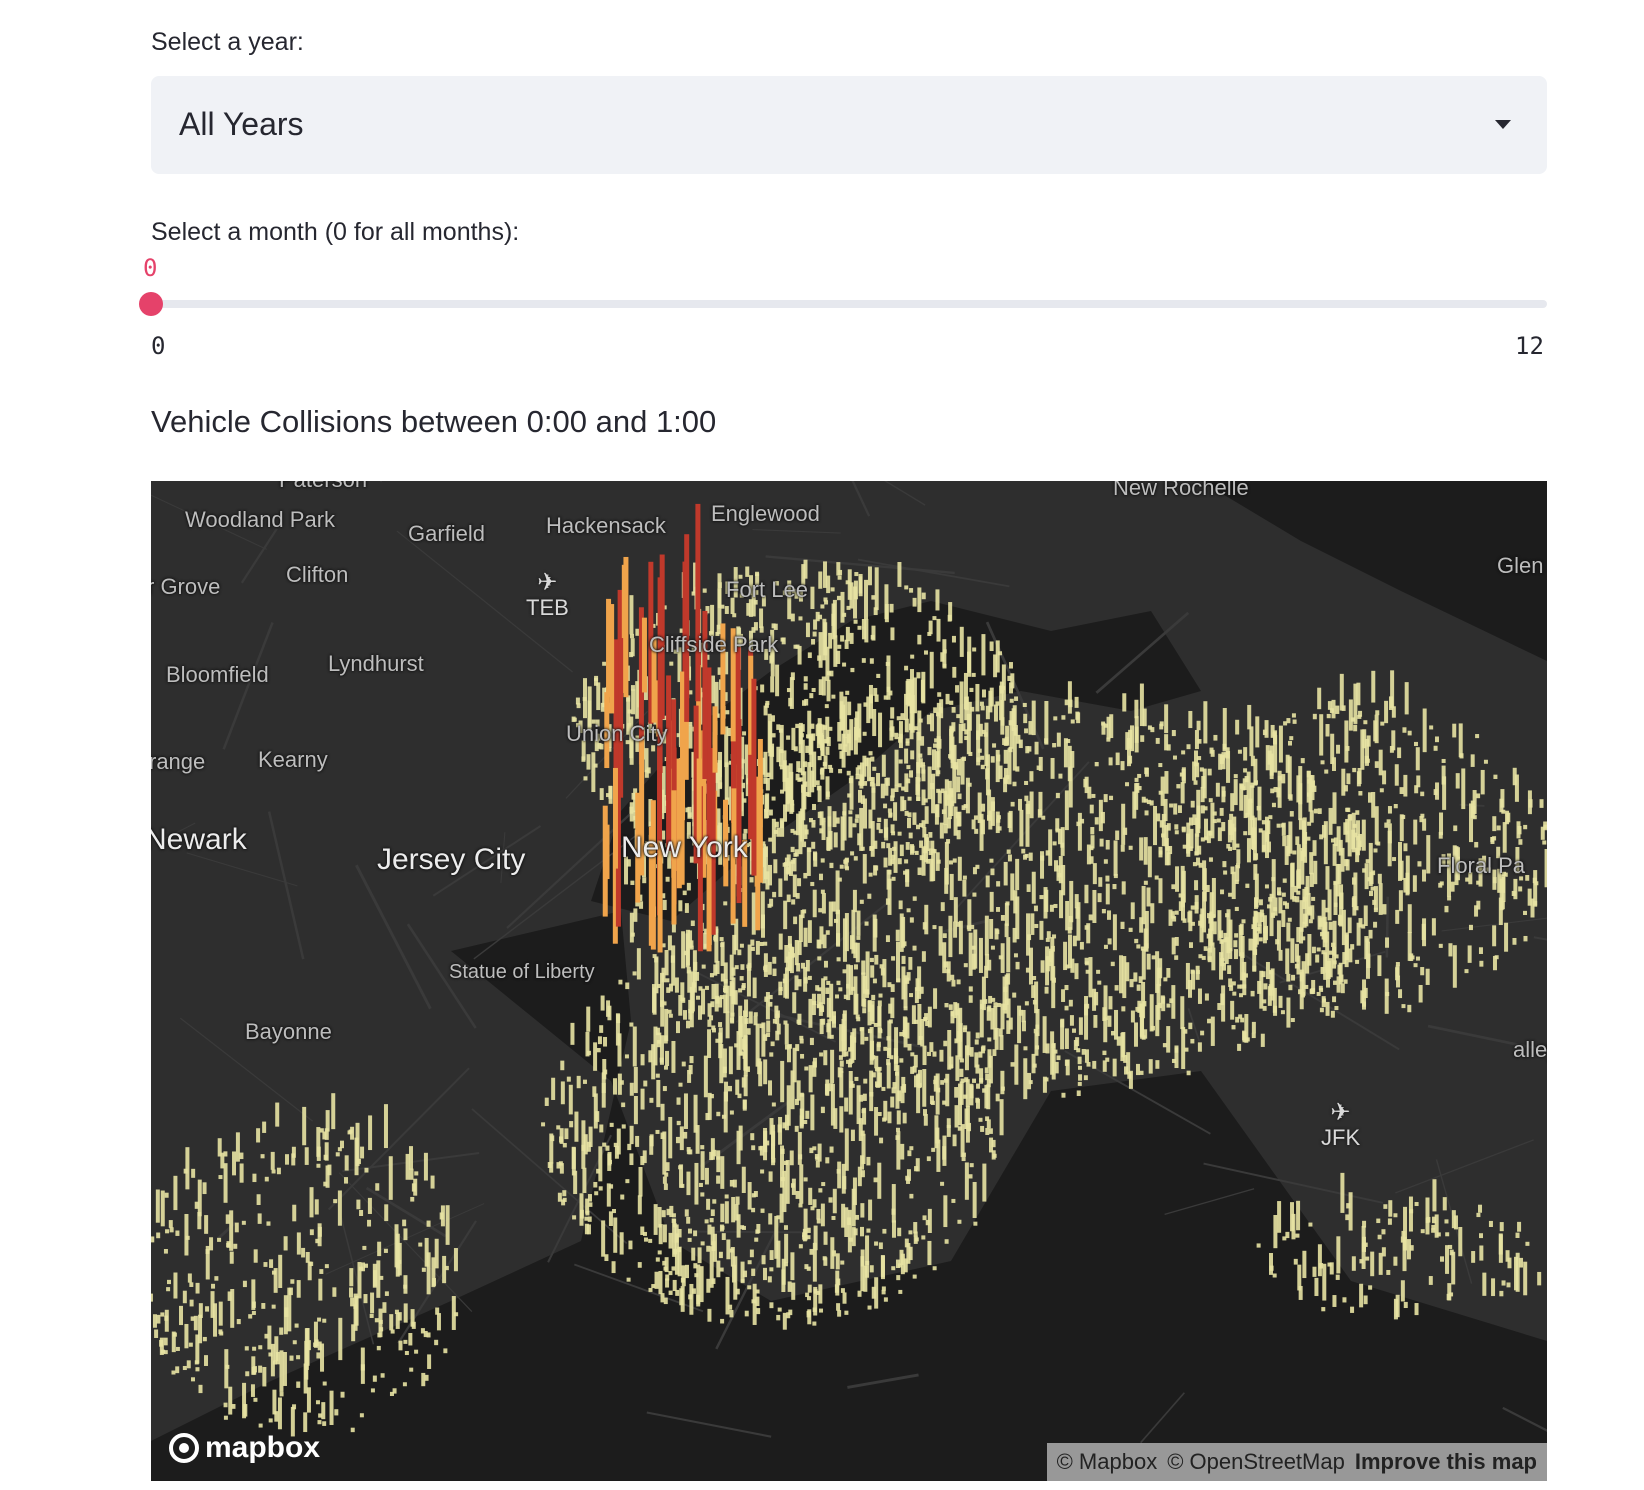  I want to click on year-select: All Years, so click(849, 125).